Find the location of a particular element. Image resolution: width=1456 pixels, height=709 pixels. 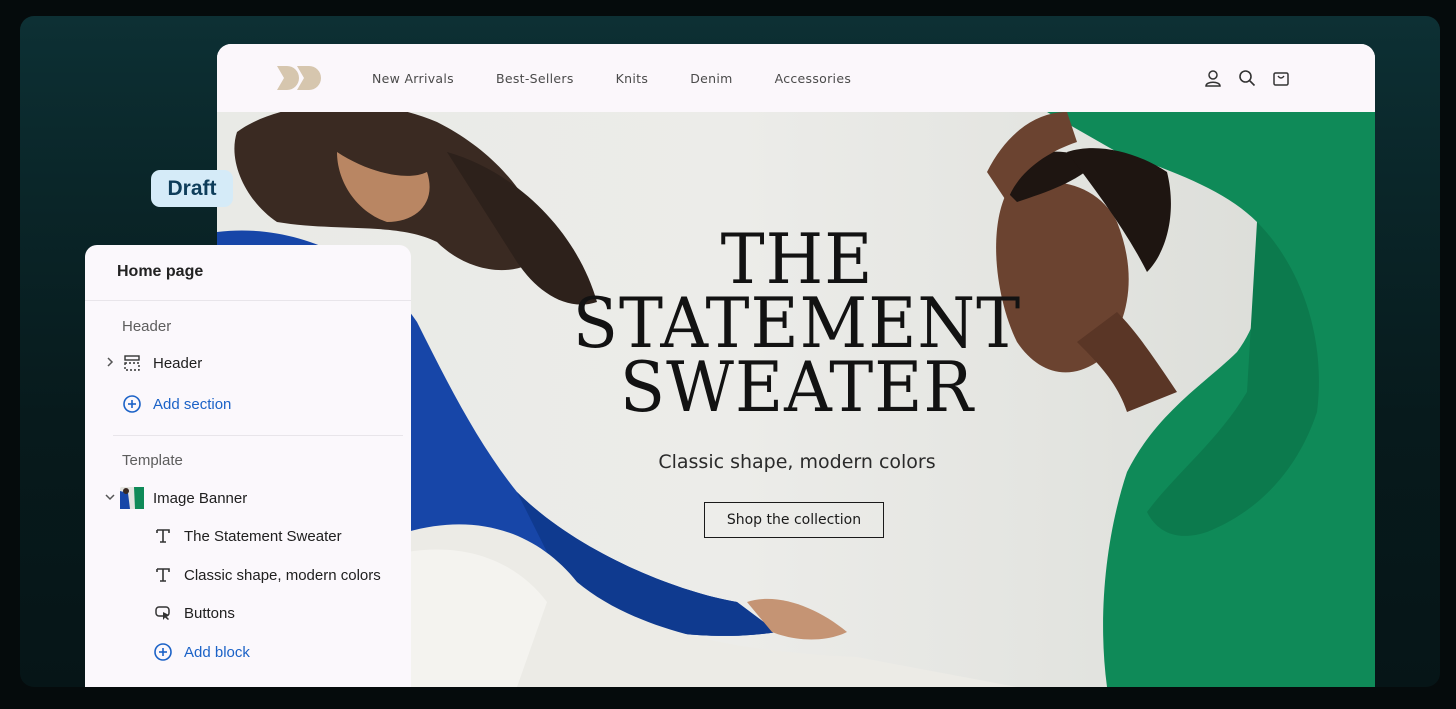

nav-link-knits: Knits is located at coordinates (632, 78).